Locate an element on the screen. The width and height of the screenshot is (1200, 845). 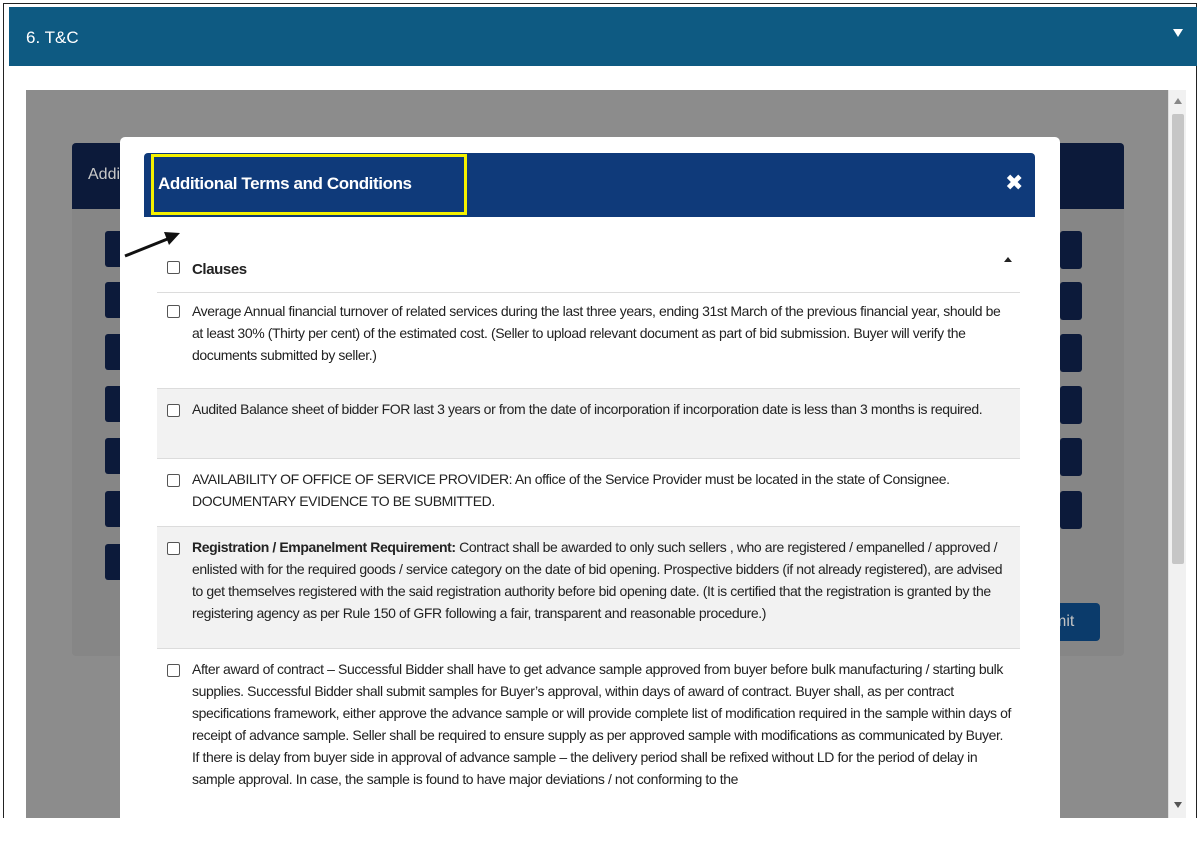
page-scrollbar is located at coordinates (1177, 454).